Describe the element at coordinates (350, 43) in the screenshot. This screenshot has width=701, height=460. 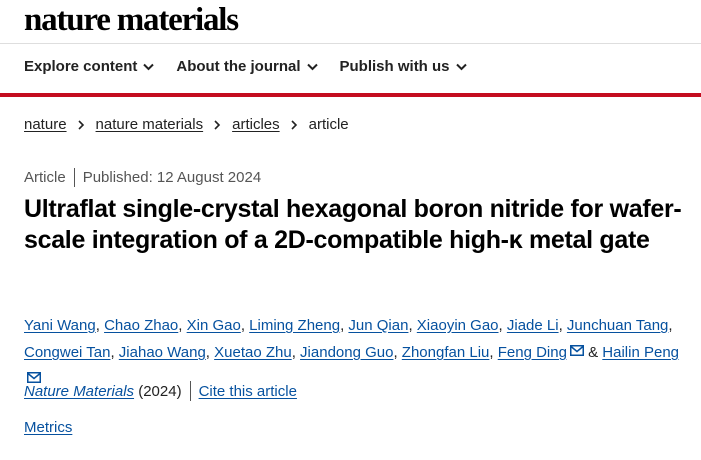
I see `header-divider` at that location.